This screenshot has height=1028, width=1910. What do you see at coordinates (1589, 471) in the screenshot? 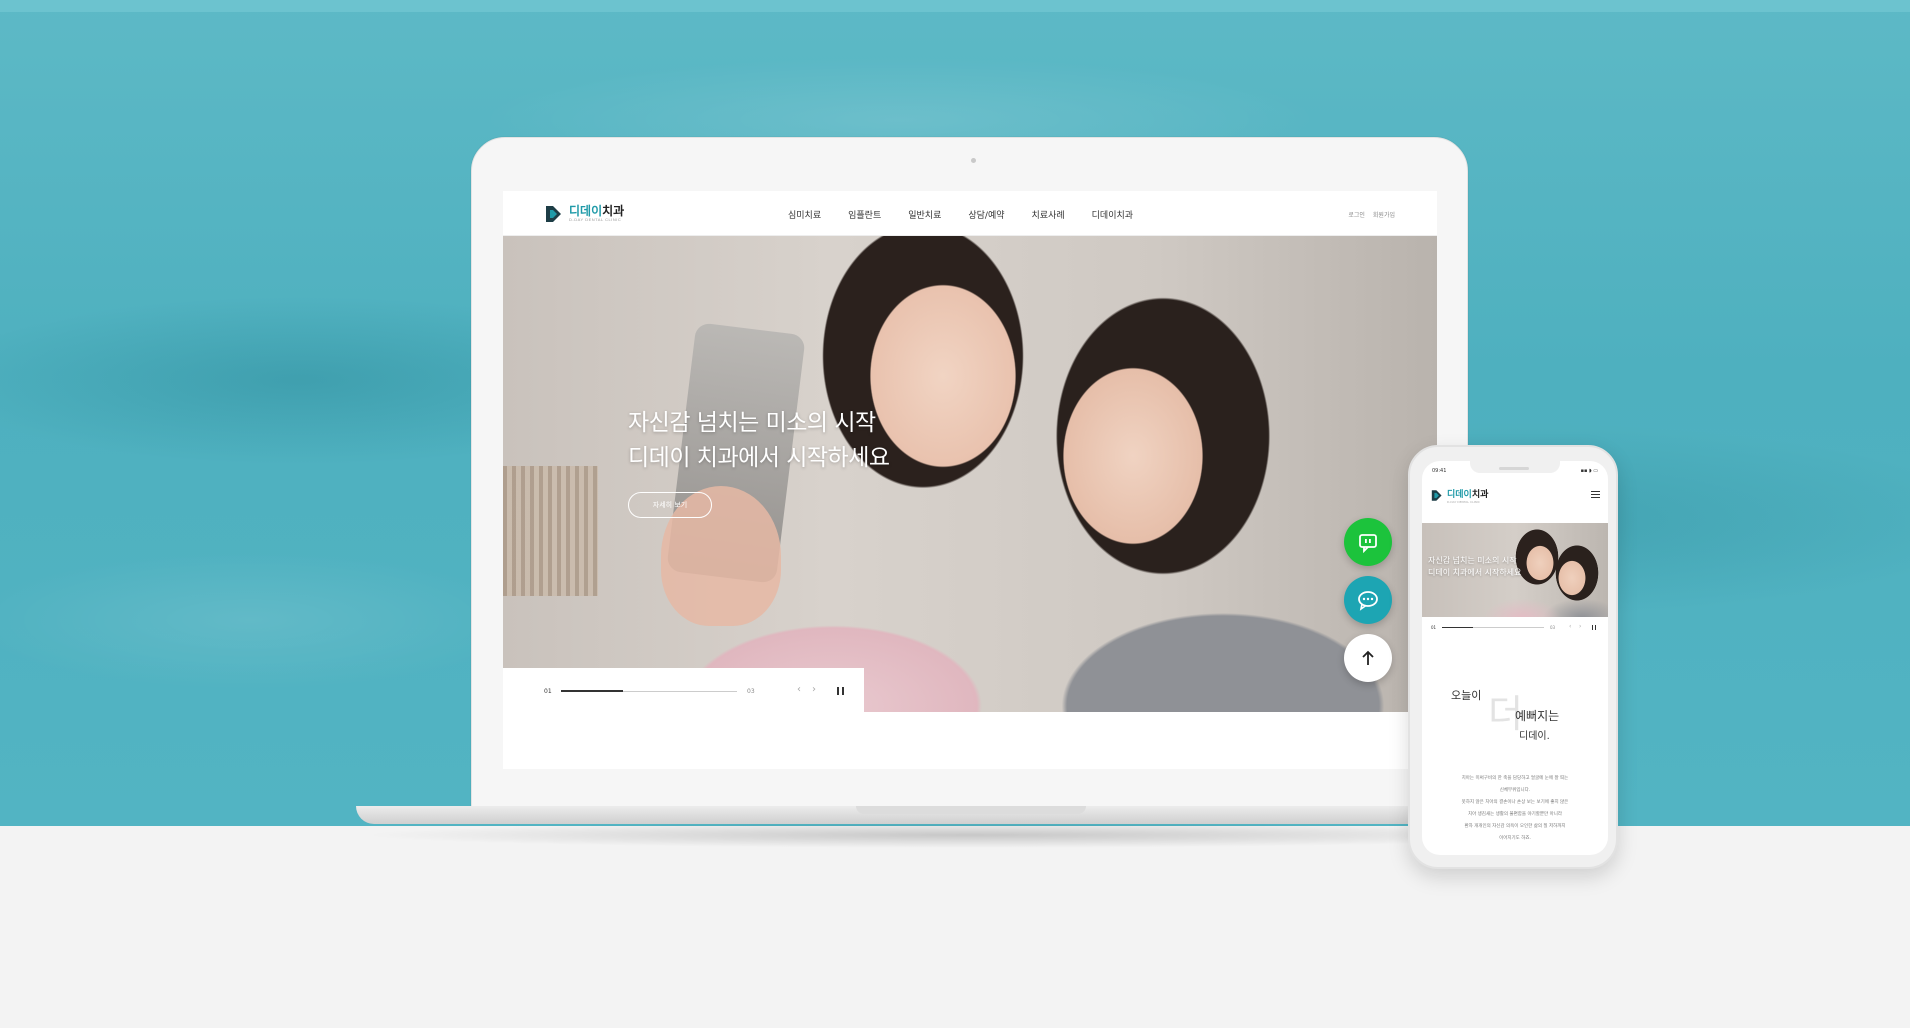
I see `status-icons: ▪▪ ◗ ▭` at bounding box center [1589, 471].